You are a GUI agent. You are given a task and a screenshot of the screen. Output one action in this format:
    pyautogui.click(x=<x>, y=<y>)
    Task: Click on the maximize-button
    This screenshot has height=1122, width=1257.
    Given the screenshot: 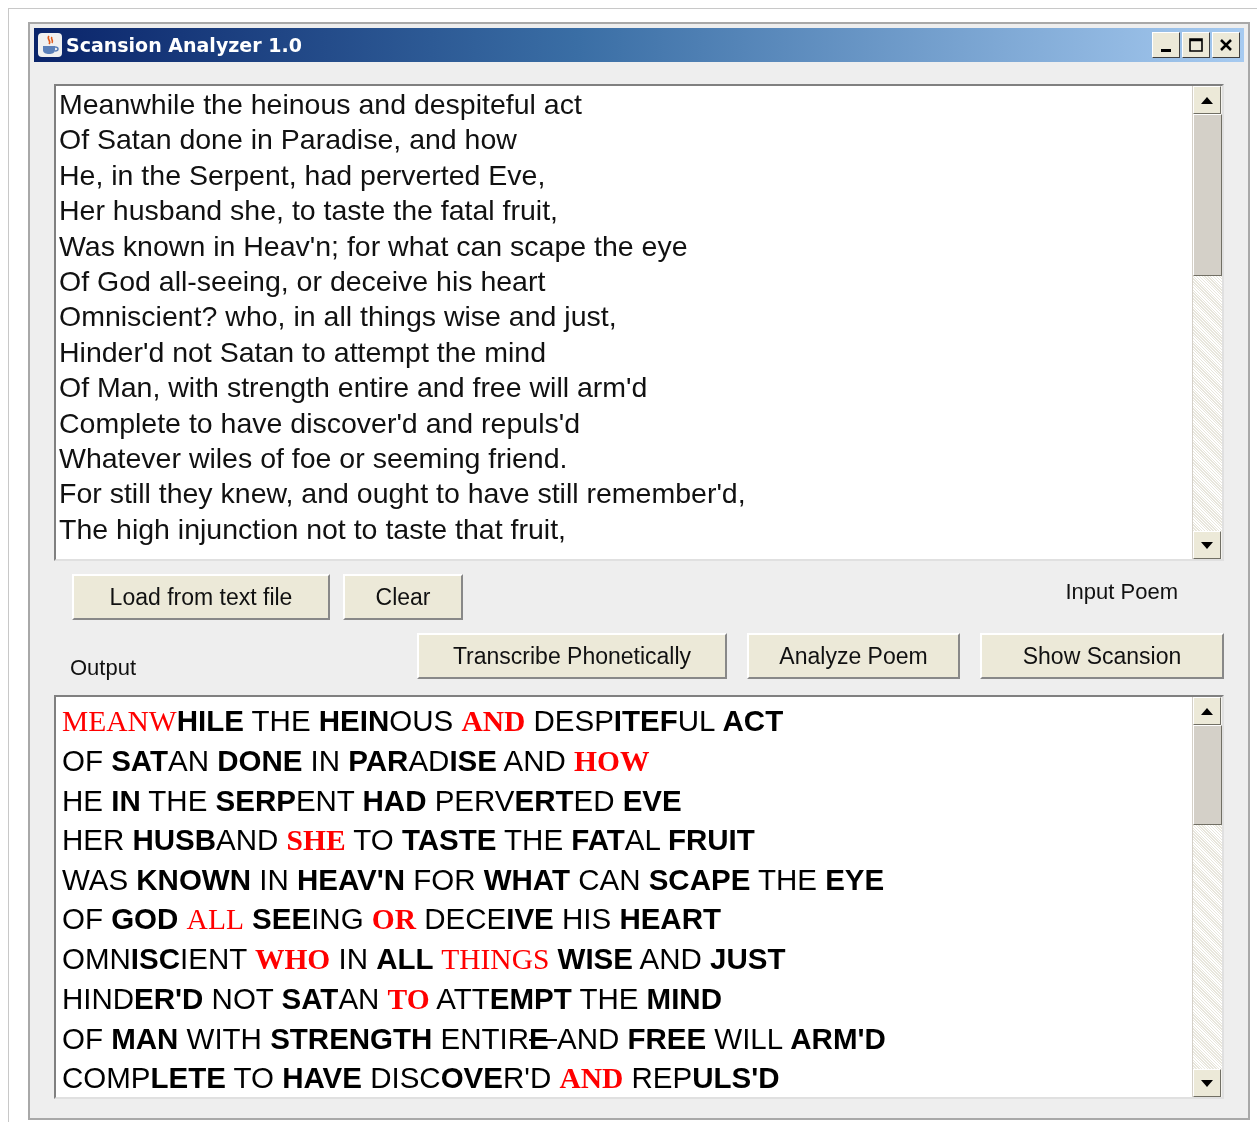 What is the action you would take?
    pyautogui.click(x=1196, y=45)
    